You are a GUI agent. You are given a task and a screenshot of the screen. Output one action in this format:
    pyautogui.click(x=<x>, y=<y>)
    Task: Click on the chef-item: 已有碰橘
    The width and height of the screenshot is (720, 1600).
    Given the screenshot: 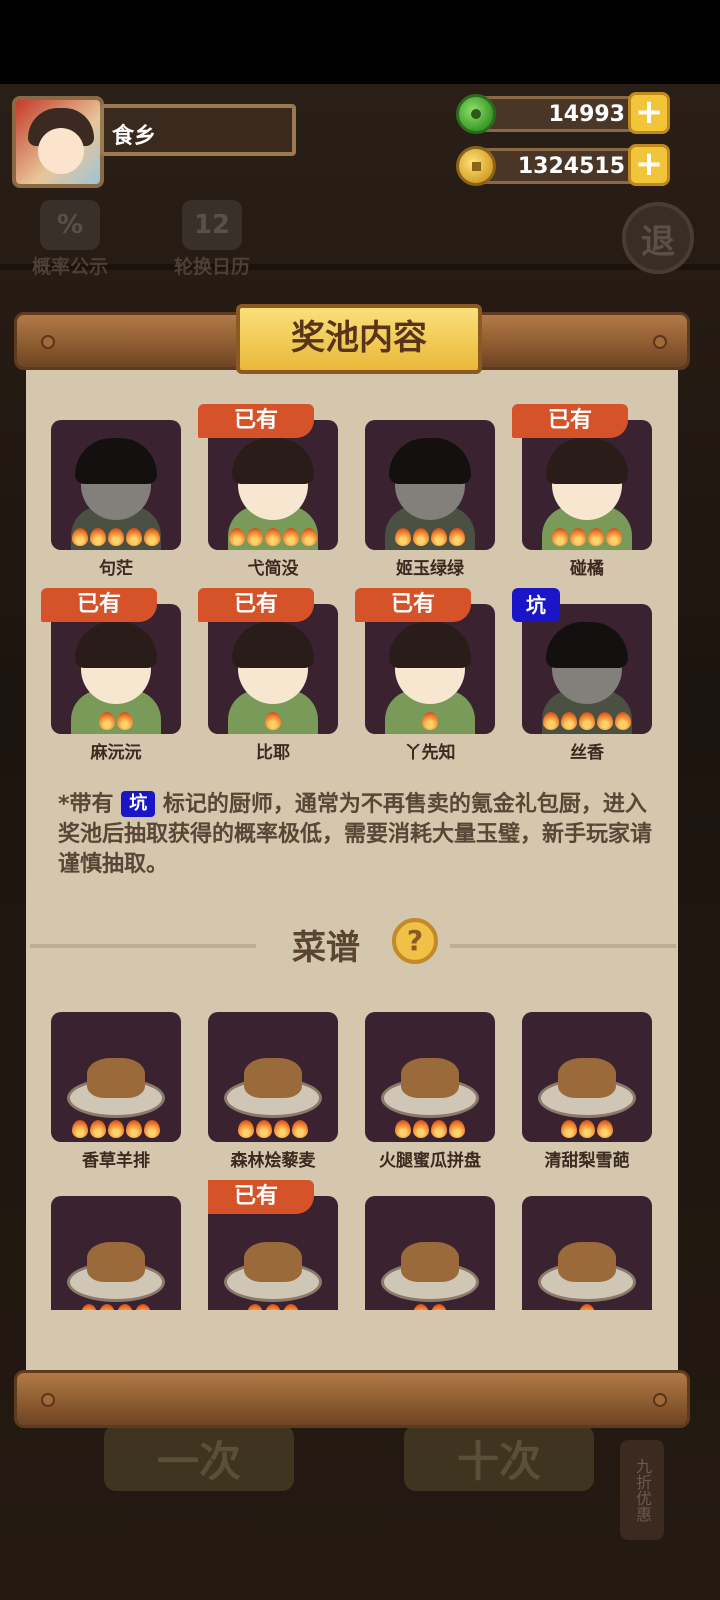 What is the action you would take?
    pyautogui.click(x=582, y=491)
    